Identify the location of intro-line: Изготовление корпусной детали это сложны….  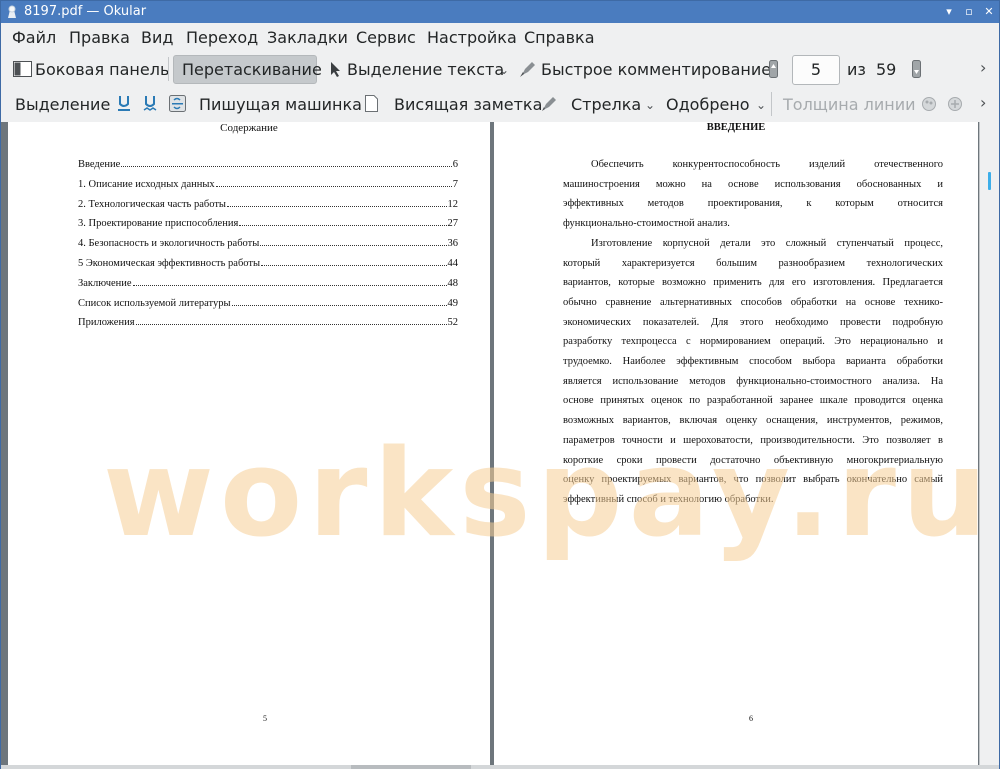
(767, 243).